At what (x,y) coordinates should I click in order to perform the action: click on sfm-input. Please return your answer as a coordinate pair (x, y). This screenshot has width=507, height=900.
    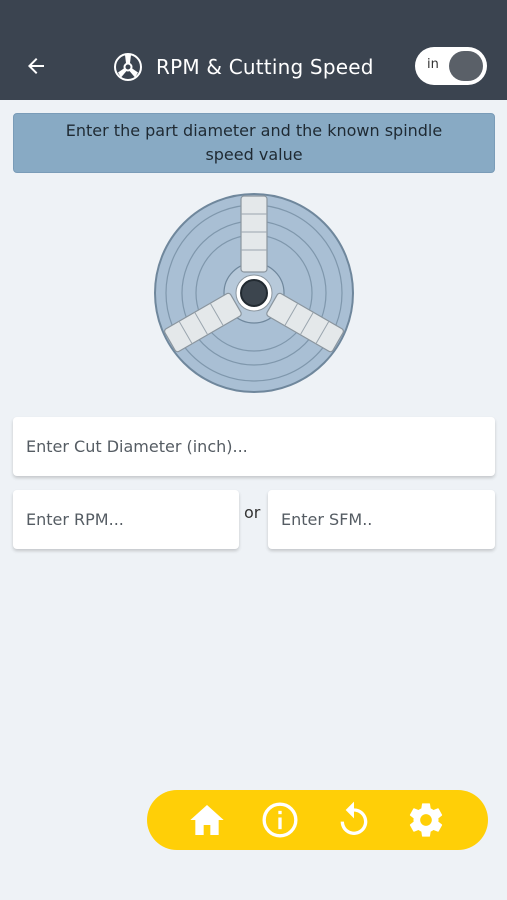
    Looking at the image, I should click on (388, 519).